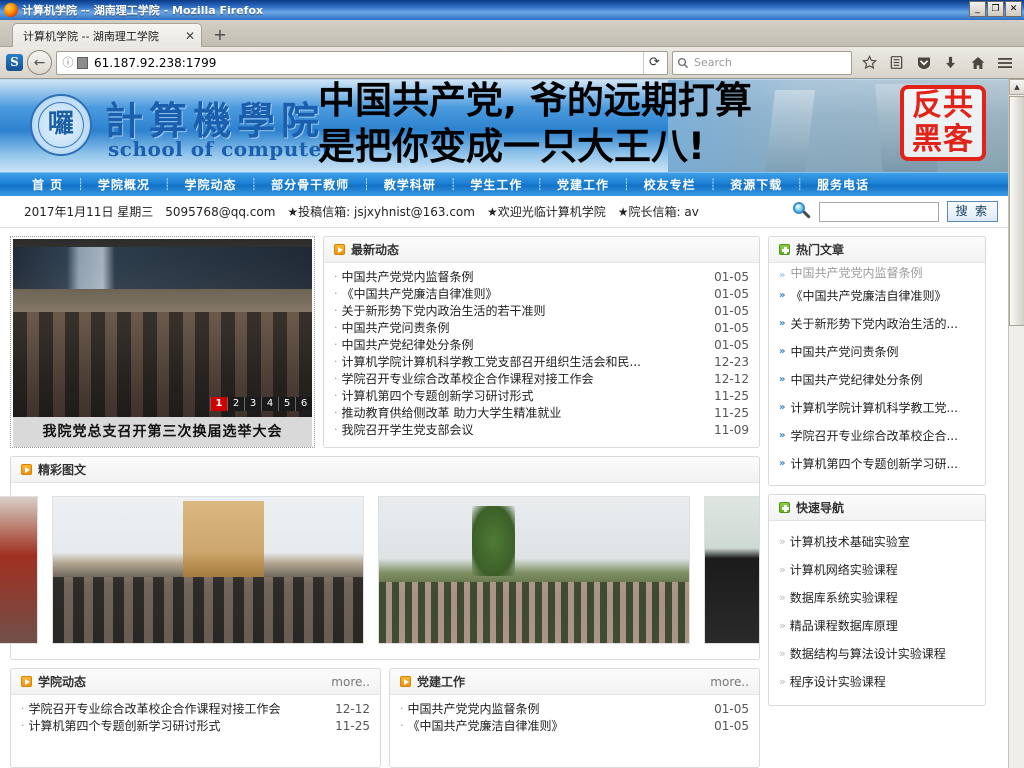  What do you see at coordinates (252, 404) in the screenshot?
I see `slide-number-3: 3` at bounding box center [252, 404].